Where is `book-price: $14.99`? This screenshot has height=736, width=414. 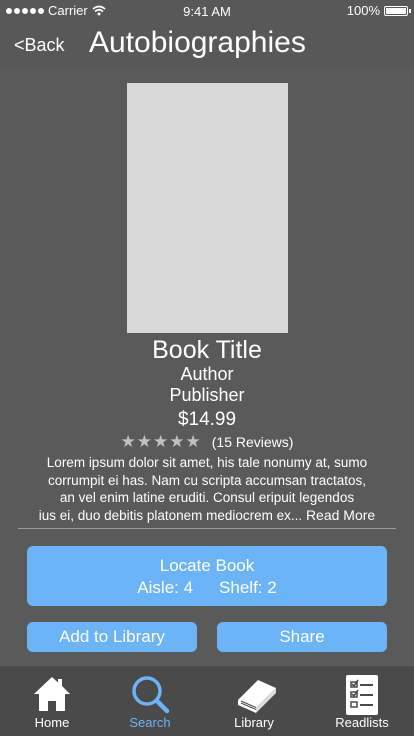 book-price: $14.99 is located at coordinates (207, 419).